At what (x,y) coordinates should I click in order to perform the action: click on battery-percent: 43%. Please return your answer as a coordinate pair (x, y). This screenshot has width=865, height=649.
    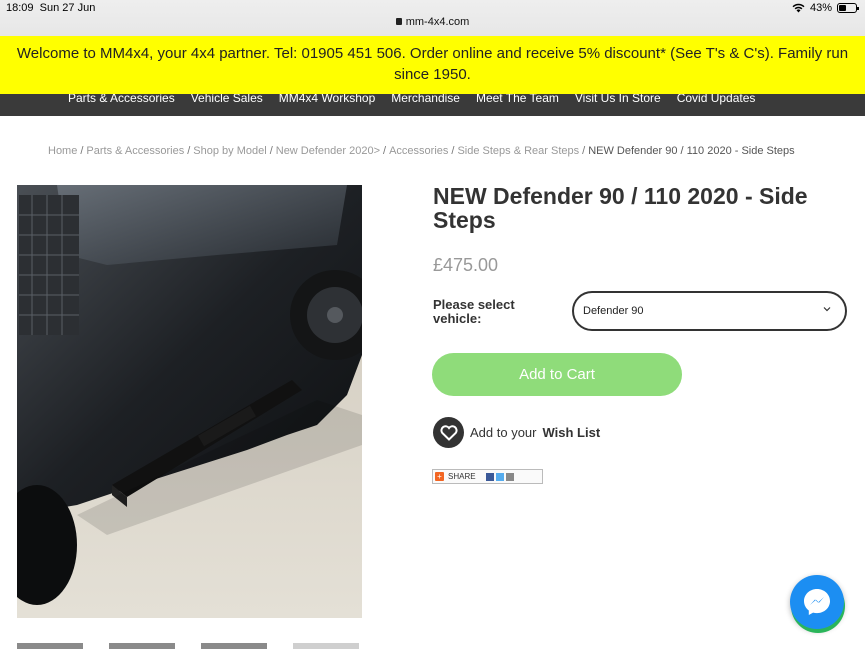
    Looking at the image, I should click on (820, 8).